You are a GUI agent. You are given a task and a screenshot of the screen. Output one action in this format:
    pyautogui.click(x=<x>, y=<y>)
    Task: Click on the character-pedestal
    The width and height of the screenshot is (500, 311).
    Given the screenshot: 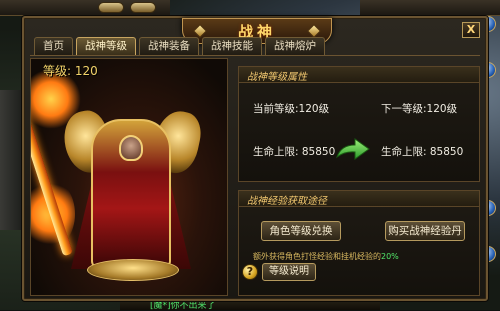 What is the action you would take?
    pyautogui.click(x=133, y=270)
    